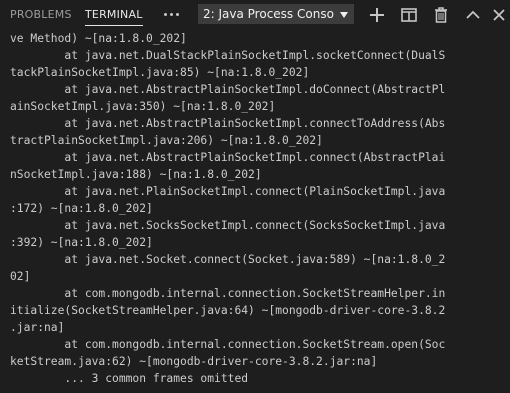 The image size is (510, 393). What do you see at coordinates (20, 276) in the screenshot?
I see `output-line: 02]` at bounding box center [20, 276].